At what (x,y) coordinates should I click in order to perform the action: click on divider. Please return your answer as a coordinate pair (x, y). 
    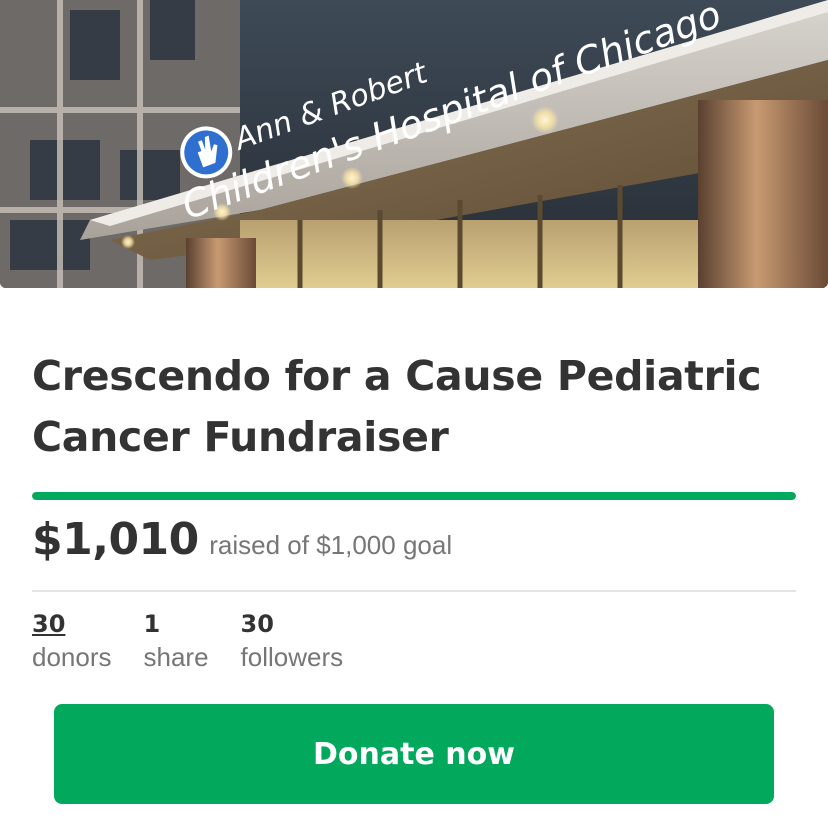
    Looking at the image, I should click on (414, 591).